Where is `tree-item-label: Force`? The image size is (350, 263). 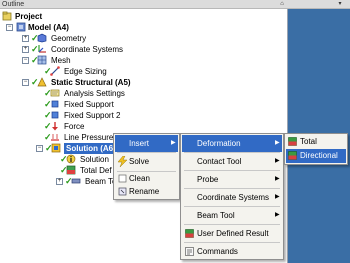 tree-item-label: Force is located at coordinates (74, 126).